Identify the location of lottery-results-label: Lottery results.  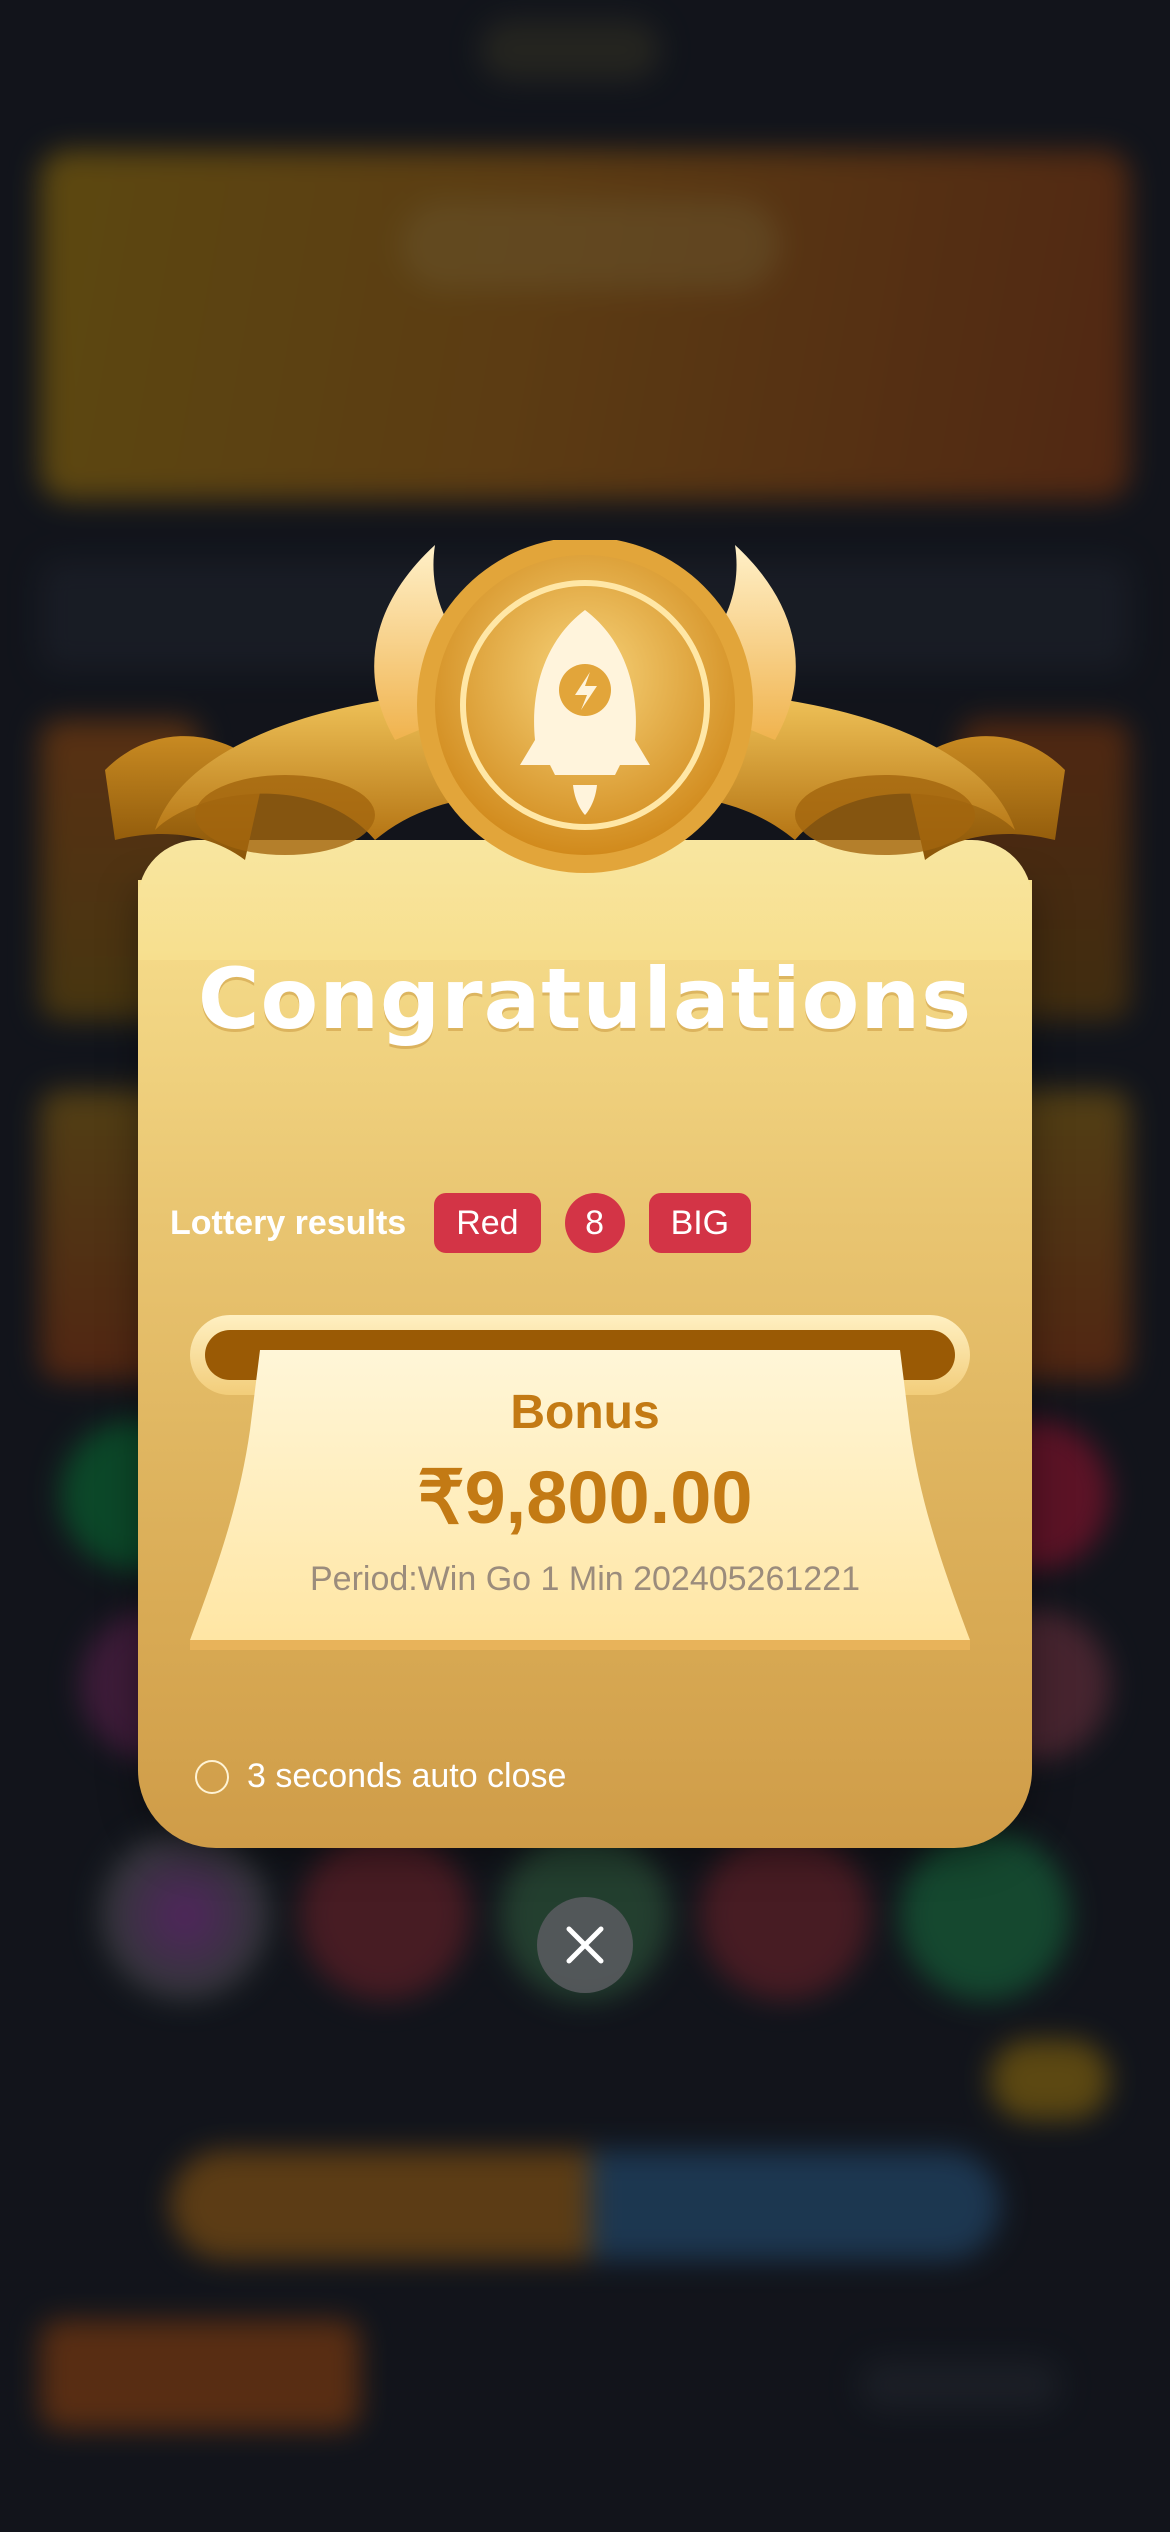
(288, 1222).